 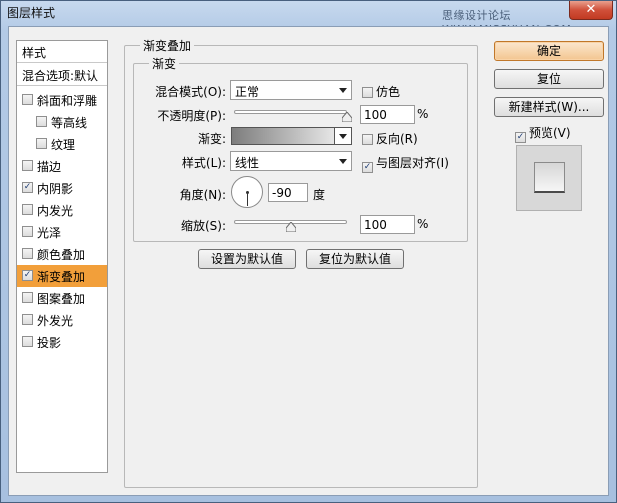 What do you see at coordinates (49, 167) in the screenshot?
I see `style-item-label: 描边` at bounding box center [49, 167].